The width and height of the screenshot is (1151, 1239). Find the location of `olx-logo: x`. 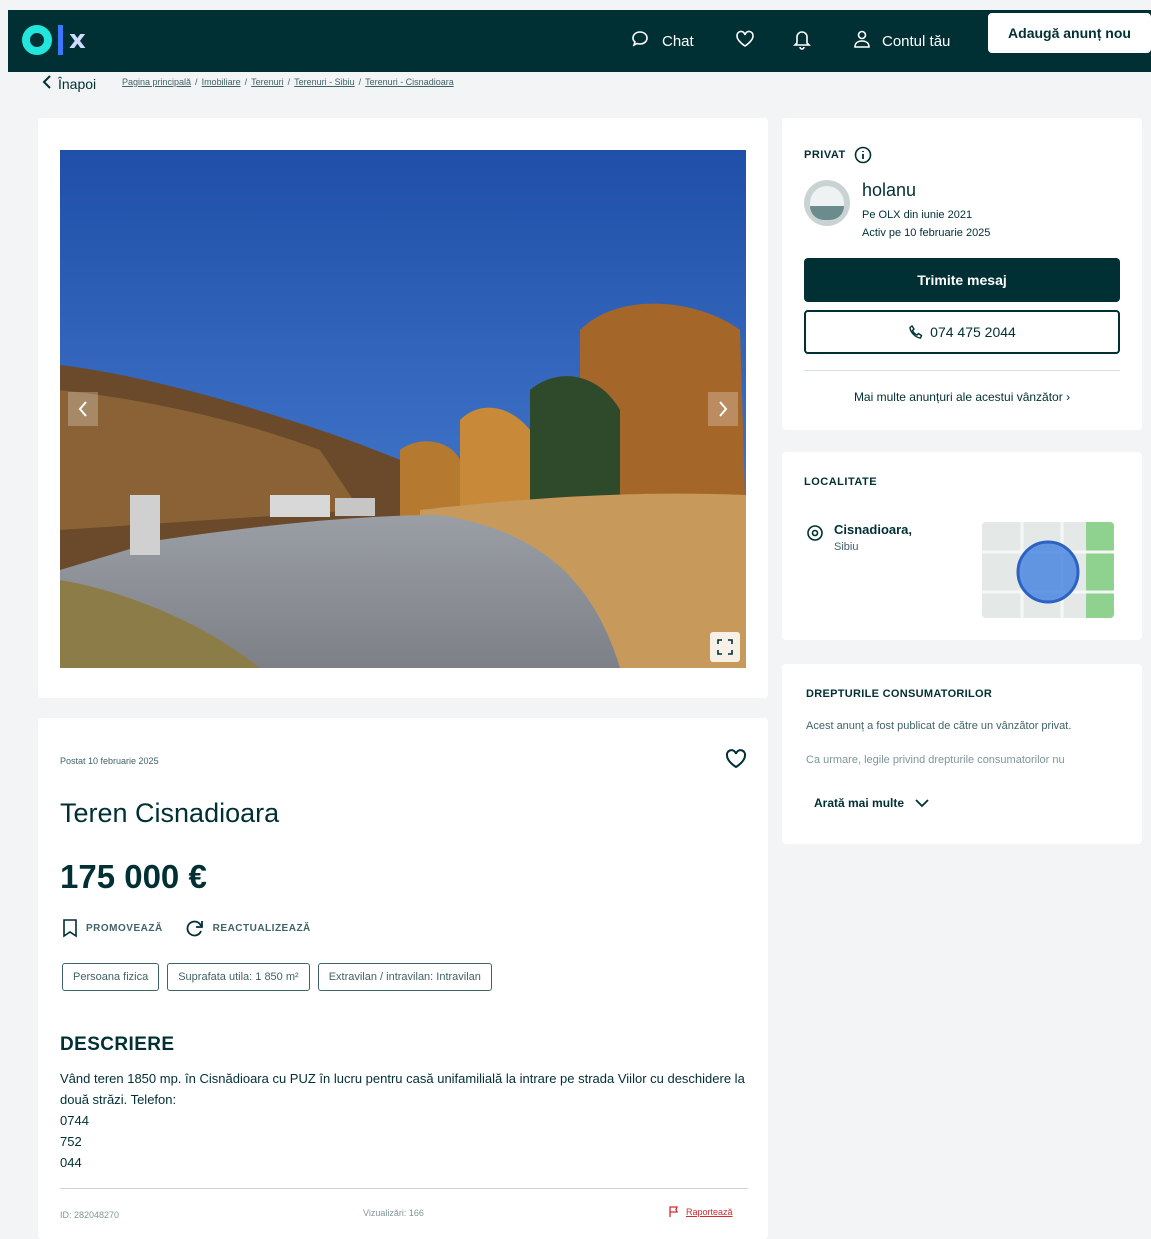

olx-logo: x is located at coordinates (54, 40).